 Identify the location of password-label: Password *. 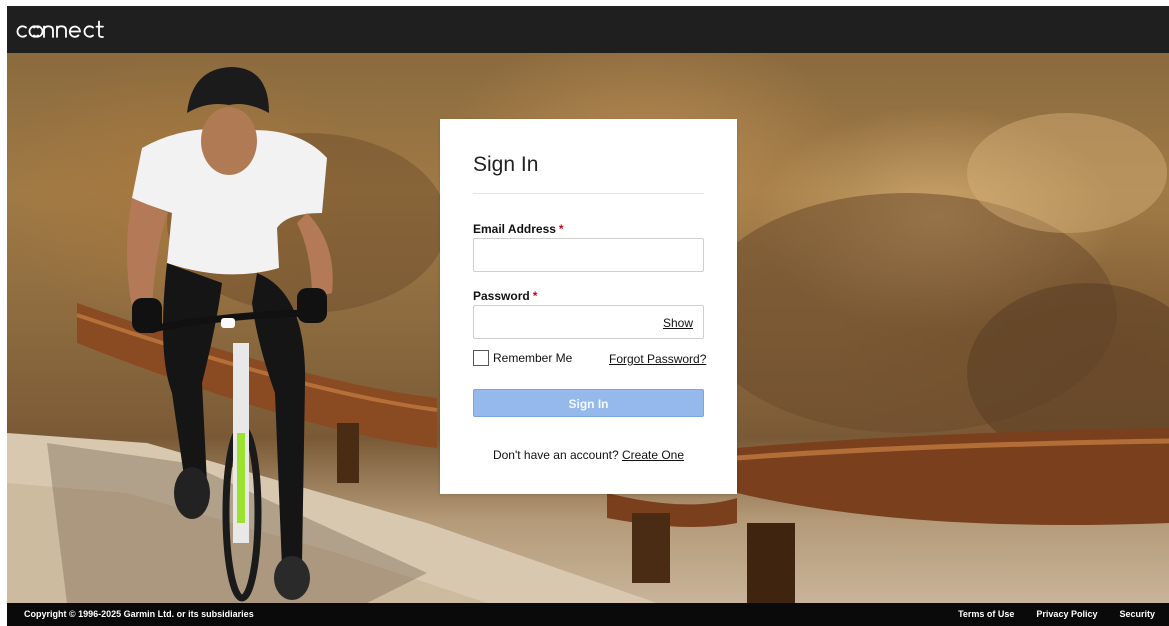
(505, 296).